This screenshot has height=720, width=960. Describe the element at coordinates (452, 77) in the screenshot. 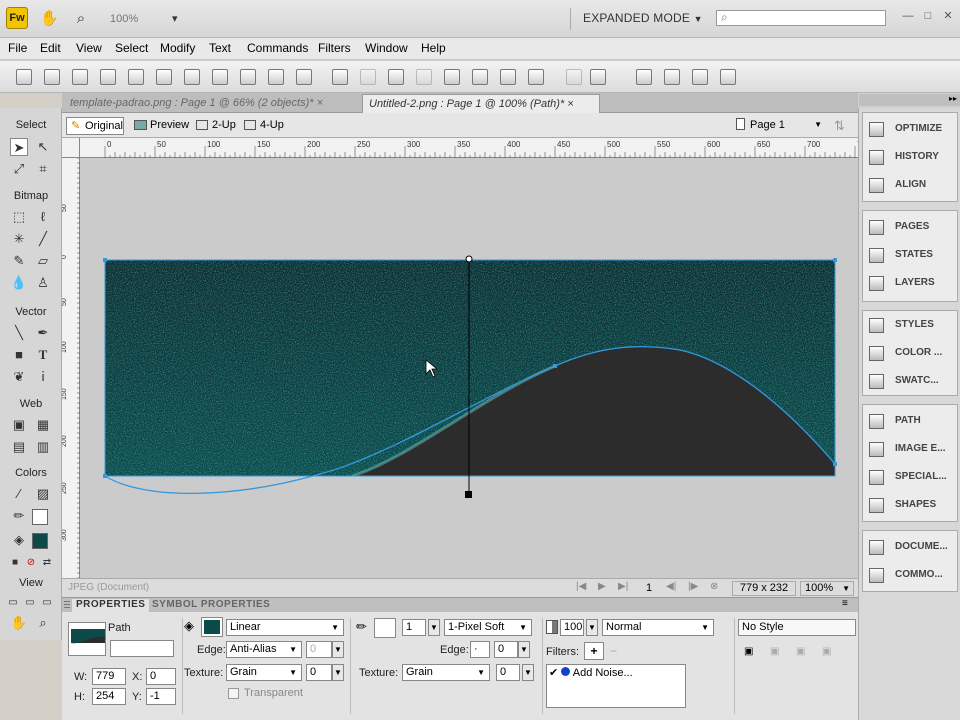

I see `bring-to-front-icon` at that location.